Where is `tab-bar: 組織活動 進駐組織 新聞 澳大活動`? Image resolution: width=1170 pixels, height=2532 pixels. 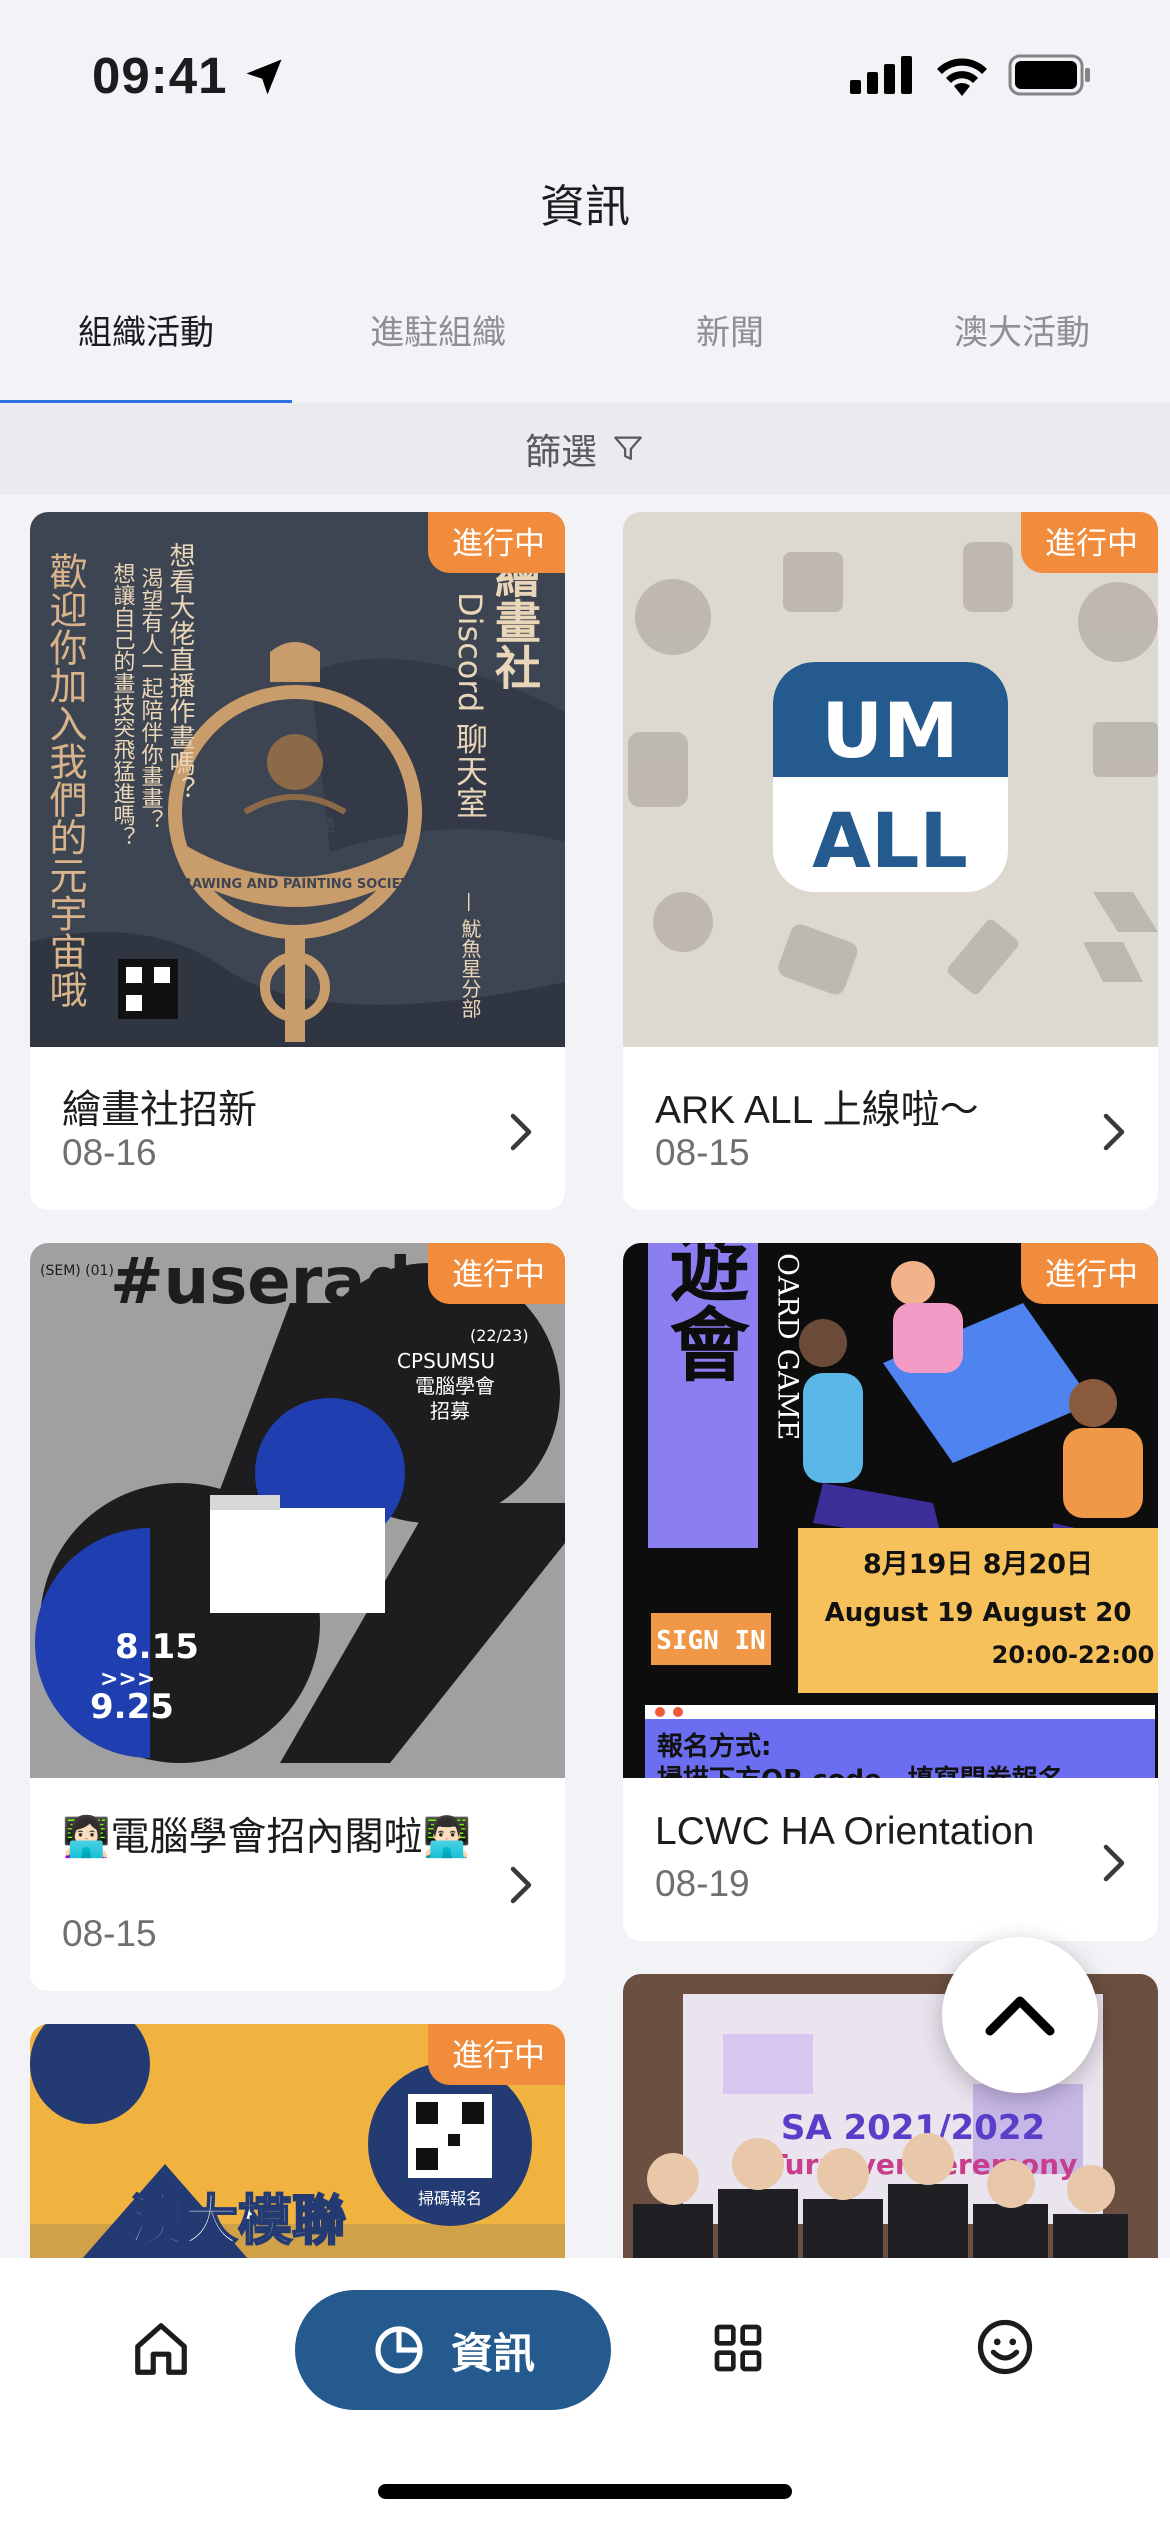
tab-bar: 組織活動 進駐組織 新聞 澳大活動 is located at coordinates (585, 350).